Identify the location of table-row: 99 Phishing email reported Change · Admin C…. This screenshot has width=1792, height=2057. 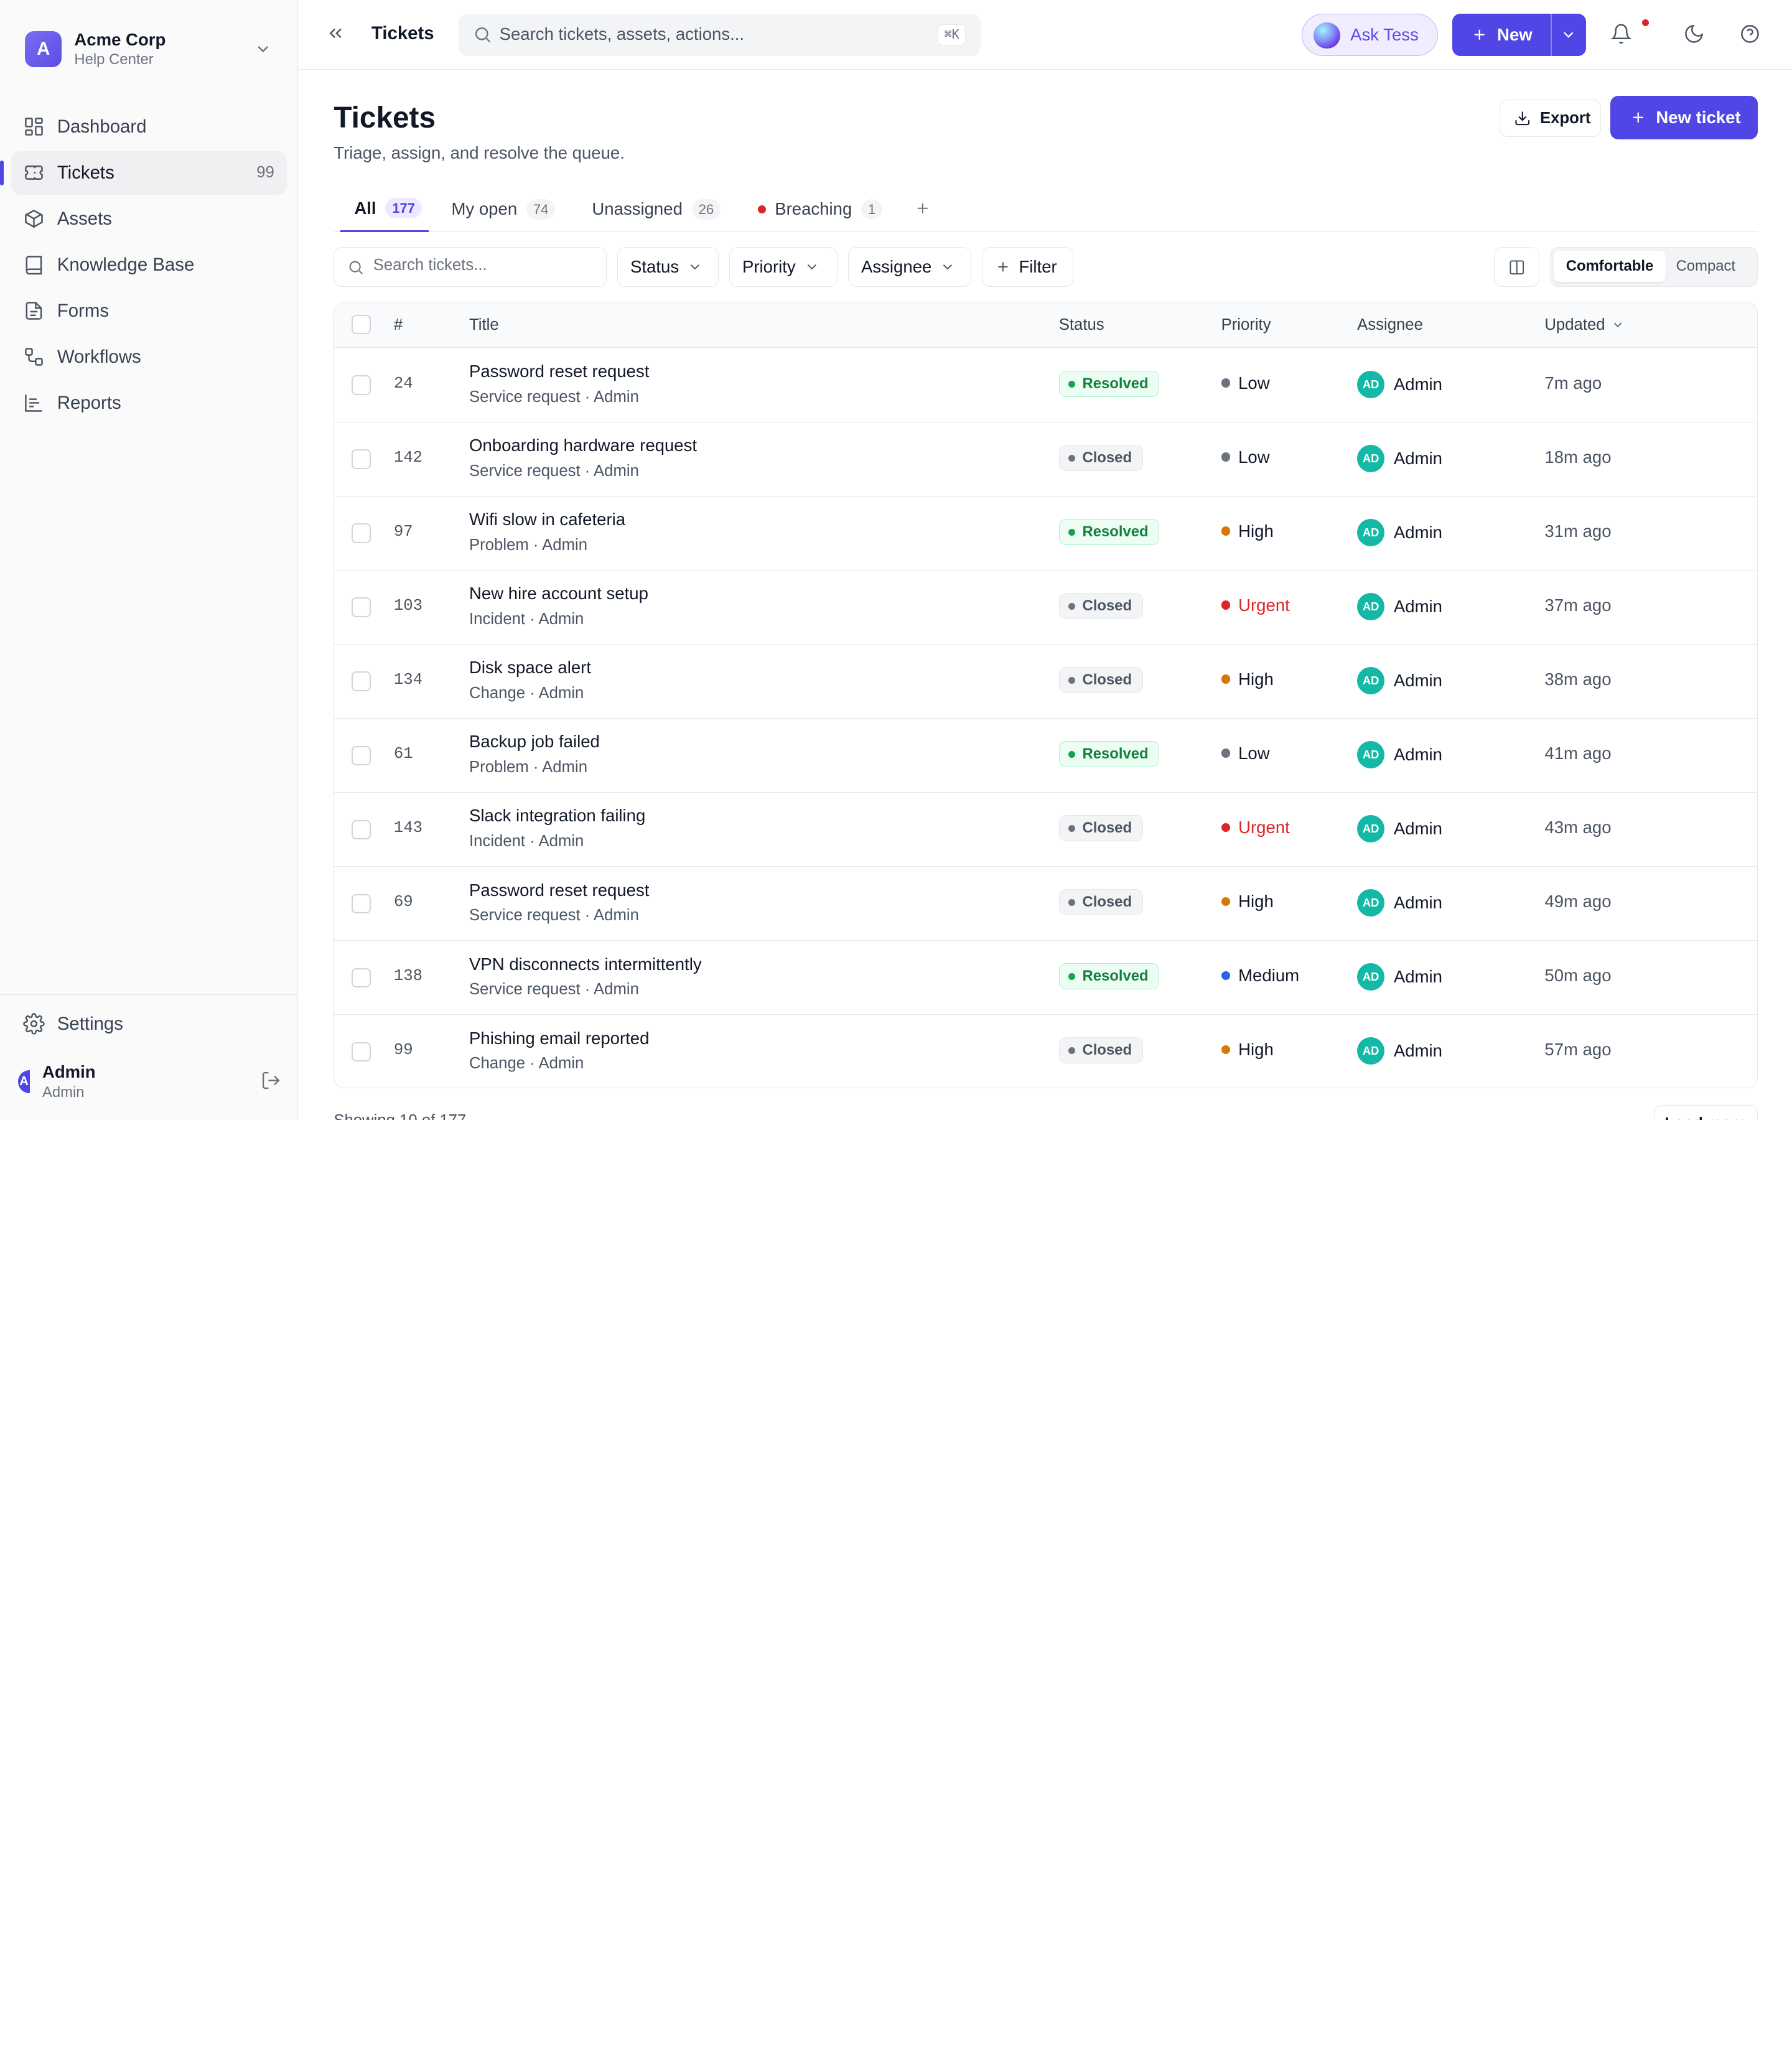
(1045, 1051).